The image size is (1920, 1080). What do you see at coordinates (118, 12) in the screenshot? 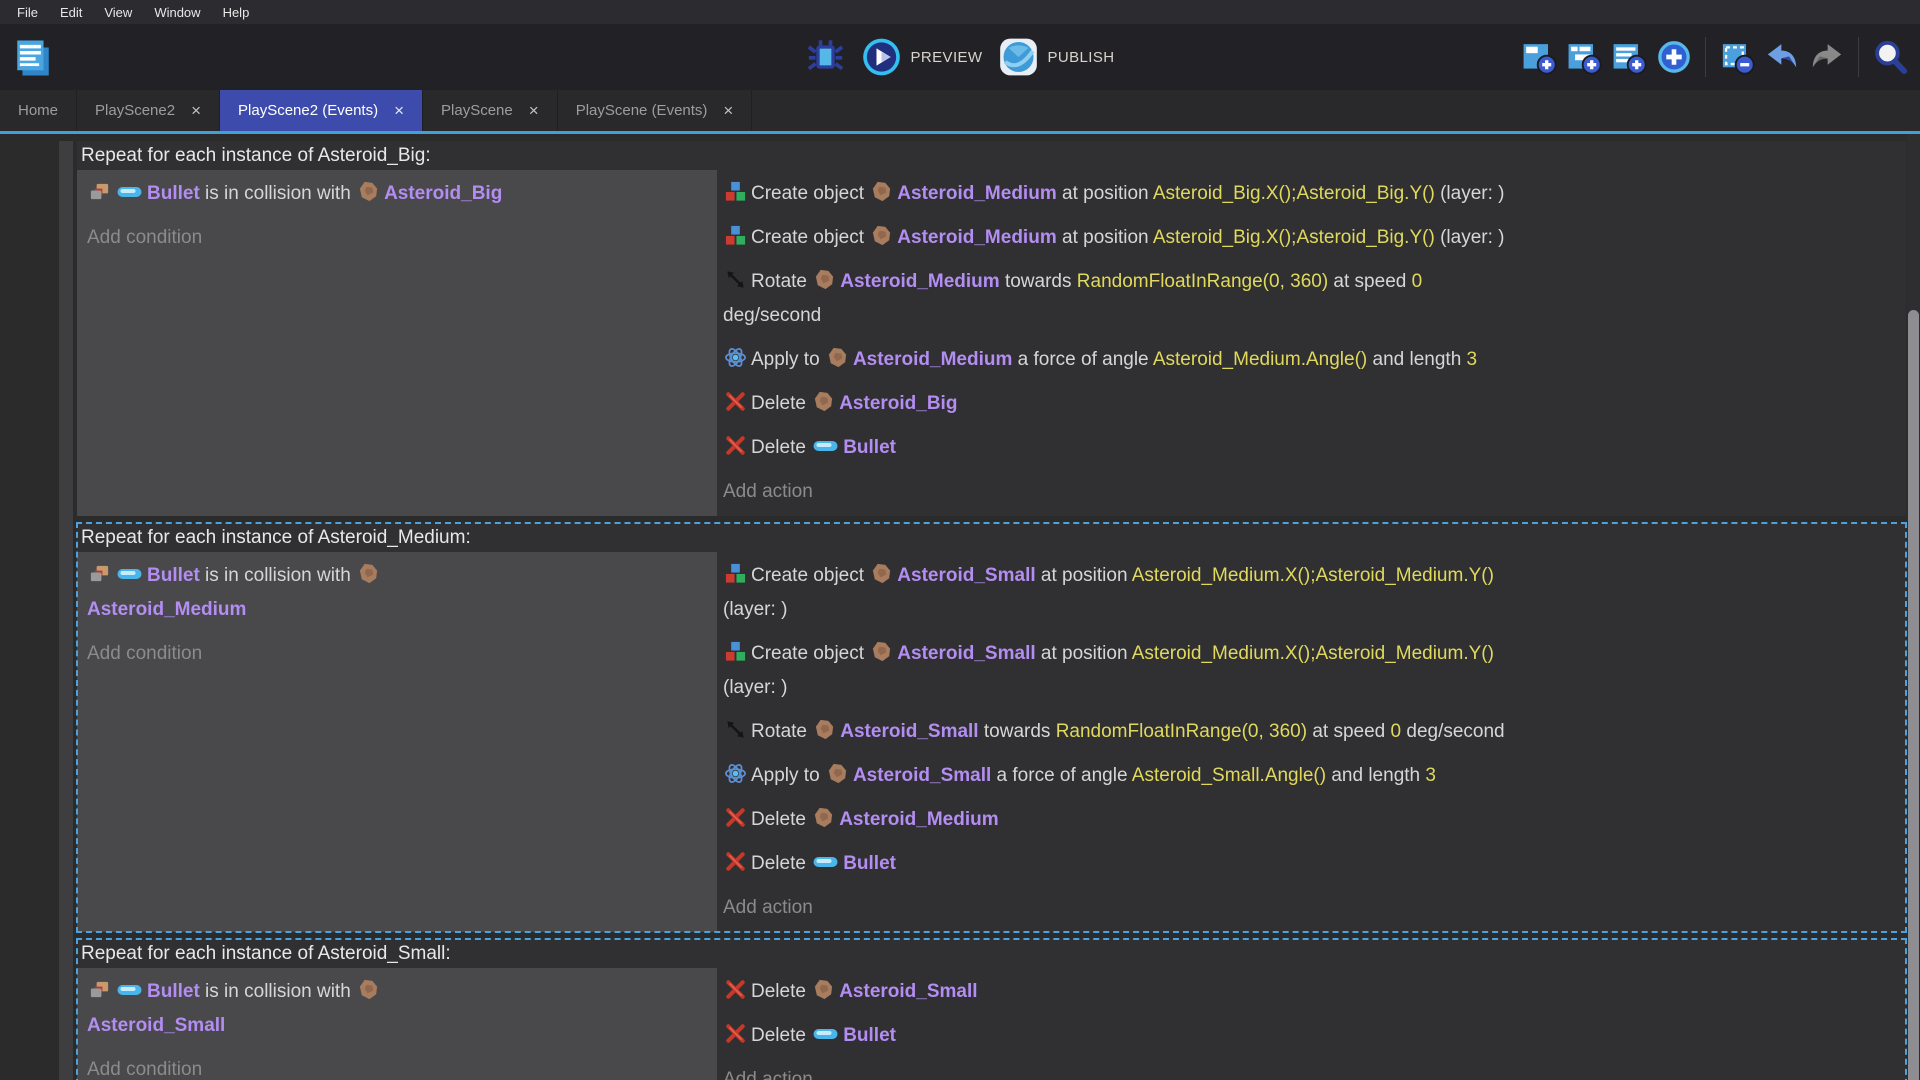
I see `menu-view: View` at bounding box center [118, 12].